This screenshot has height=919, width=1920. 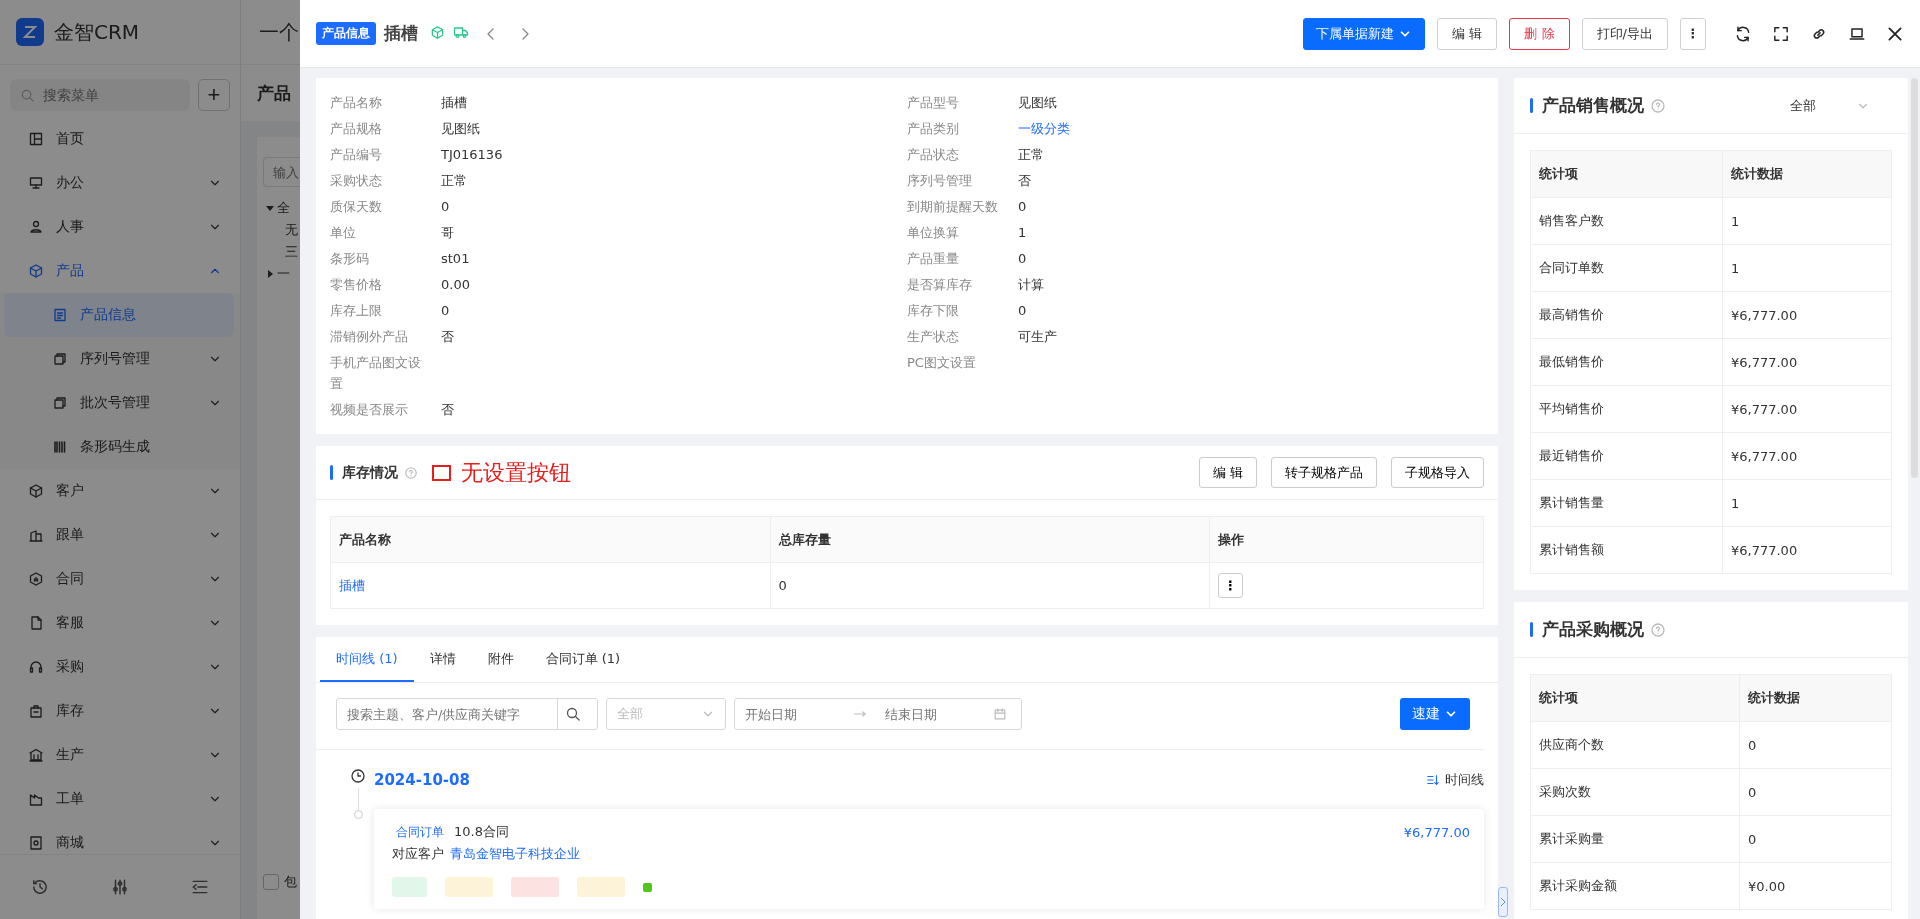 I want to click on layout-icon, so click(x=36, y=139).